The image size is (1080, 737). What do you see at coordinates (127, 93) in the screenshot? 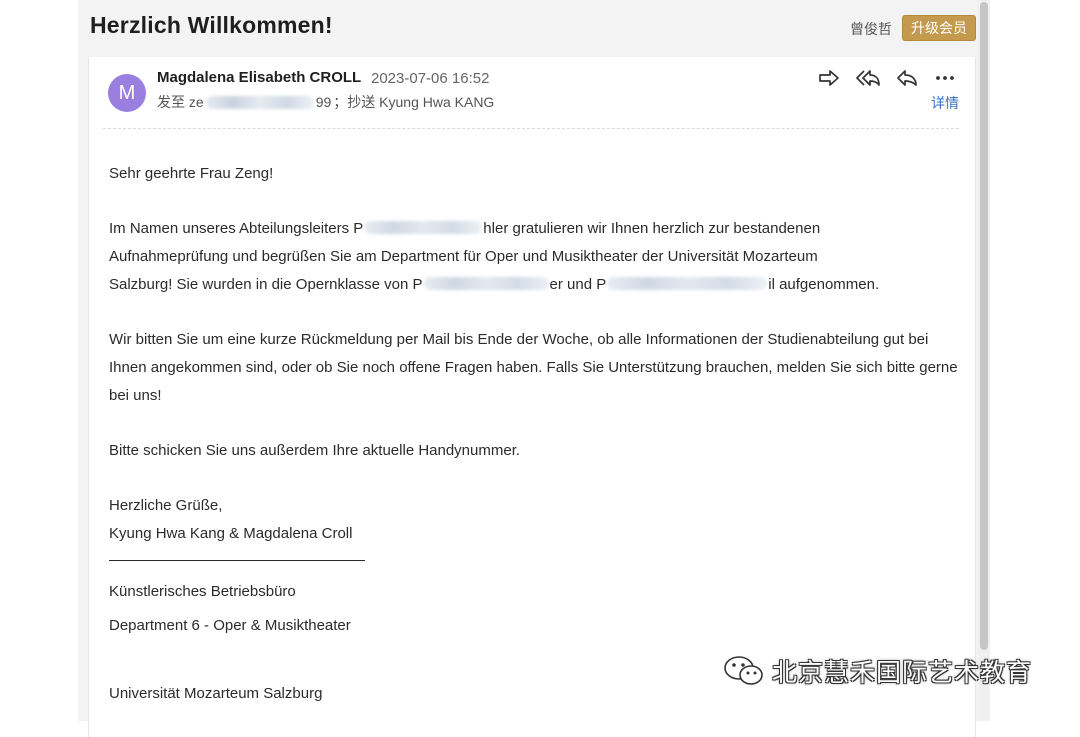
I see `sender-avatar: M` at bounding box center [127, 93].